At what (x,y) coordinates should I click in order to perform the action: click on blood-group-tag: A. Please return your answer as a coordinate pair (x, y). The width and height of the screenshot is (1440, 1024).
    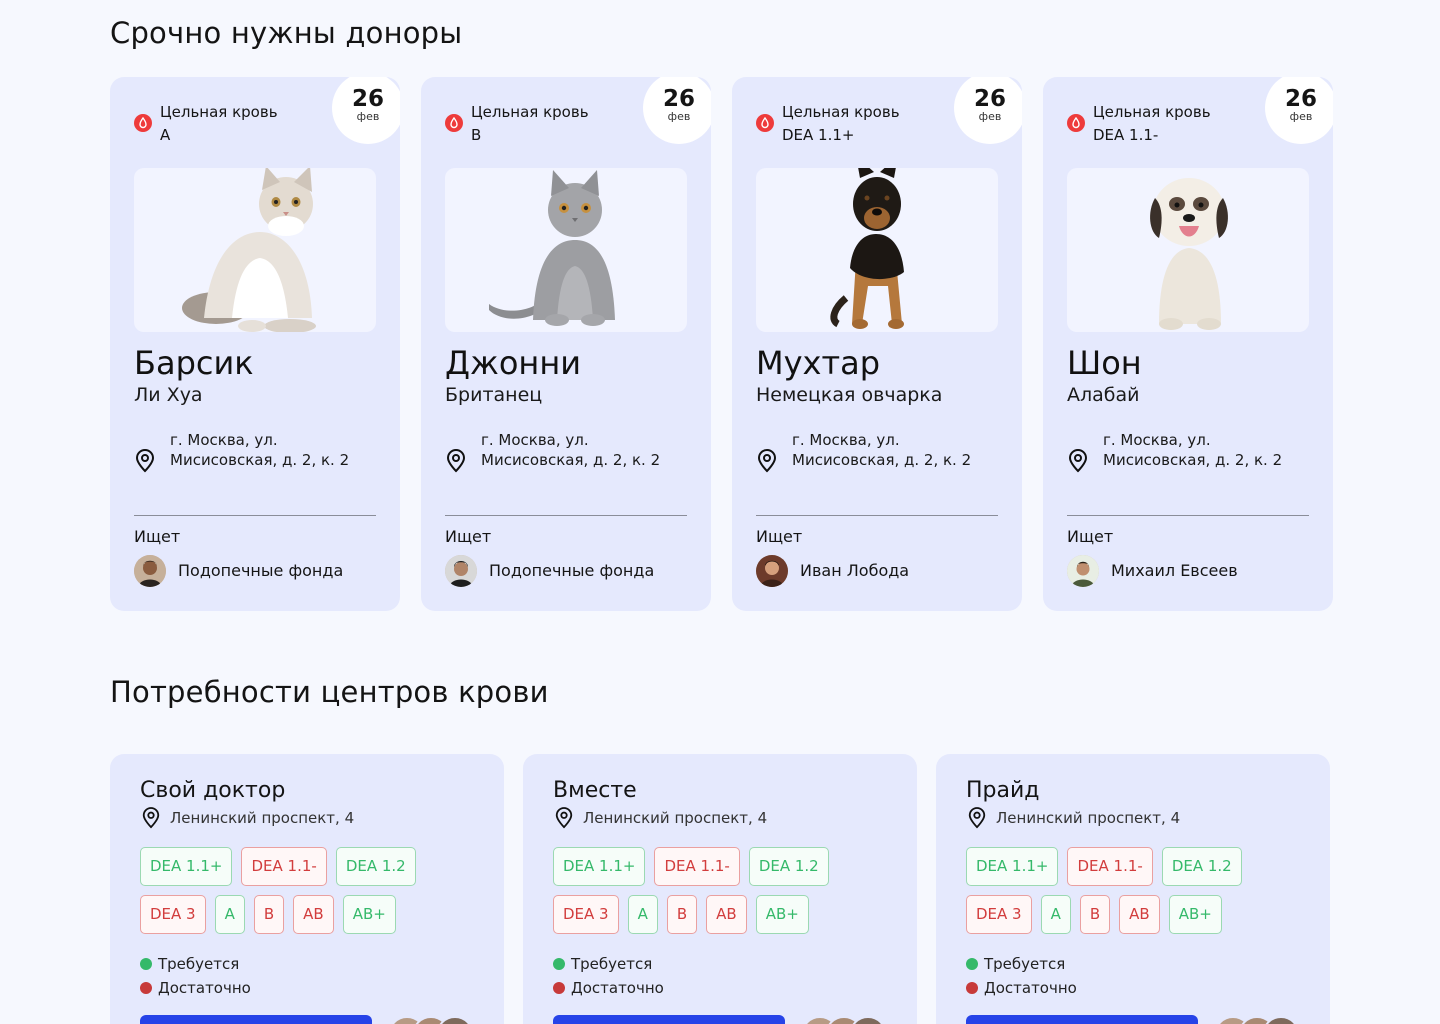
    Looking at the image, I should click on (1055, 914).